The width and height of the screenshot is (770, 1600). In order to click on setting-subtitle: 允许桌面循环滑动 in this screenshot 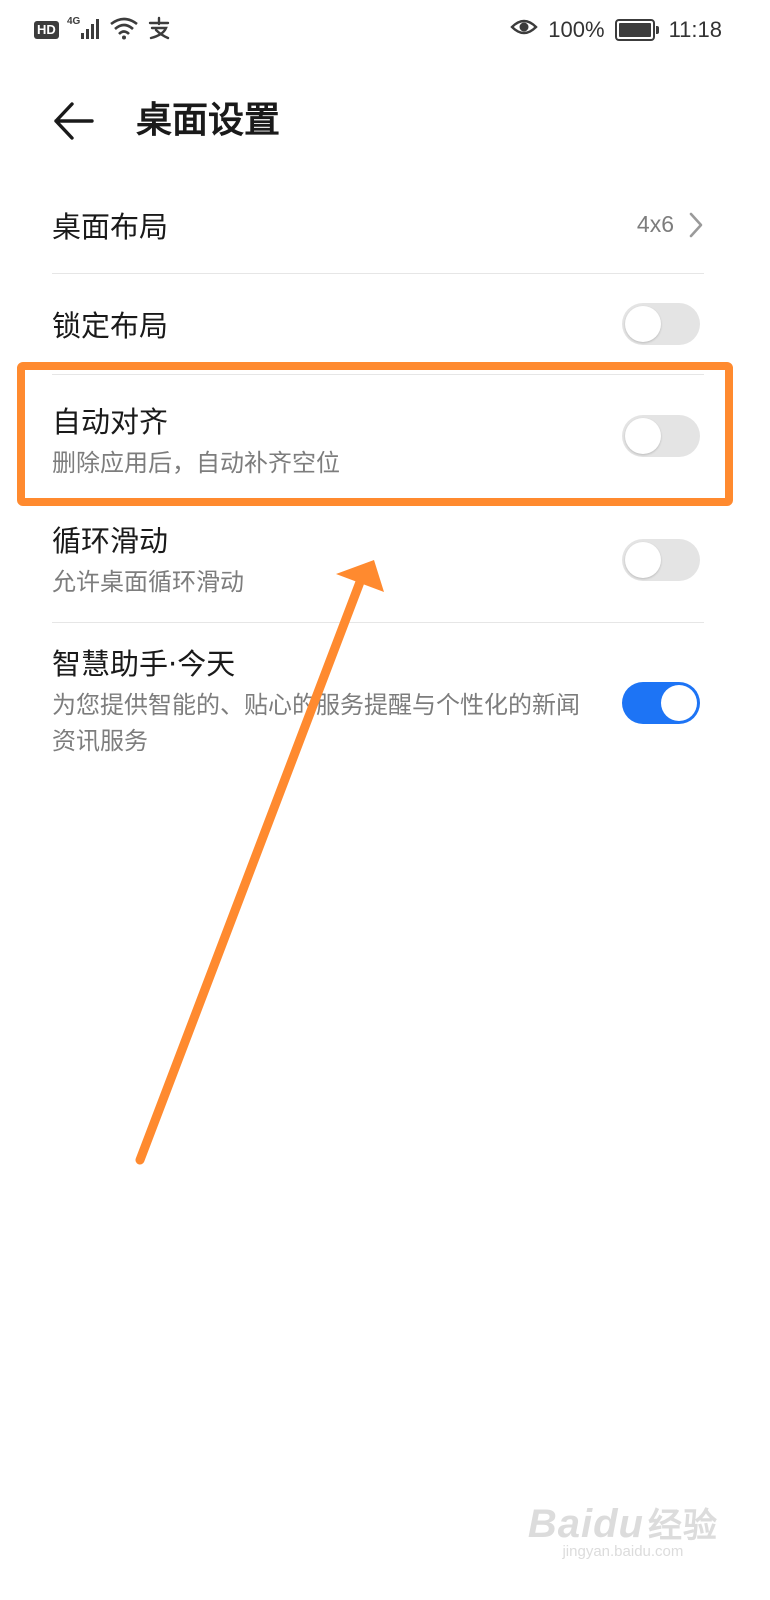, I will do `click(148, 582)`.